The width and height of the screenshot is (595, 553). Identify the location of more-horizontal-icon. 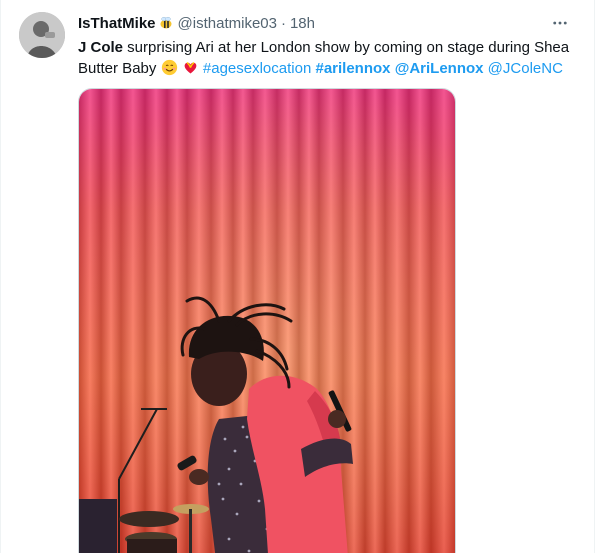
(560, 23).